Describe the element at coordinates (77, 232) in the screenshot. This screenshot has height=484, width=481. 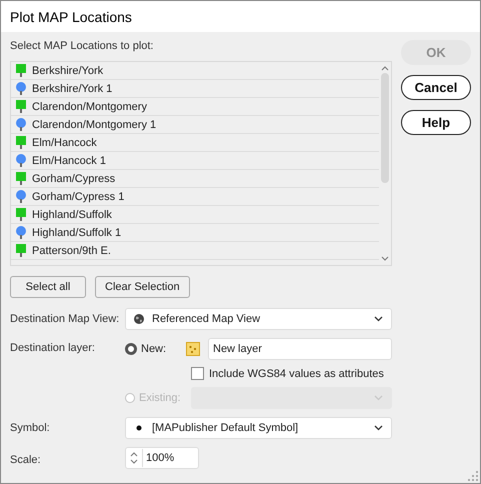
I see `location-name: Highland/Suffolk 1` at that location.